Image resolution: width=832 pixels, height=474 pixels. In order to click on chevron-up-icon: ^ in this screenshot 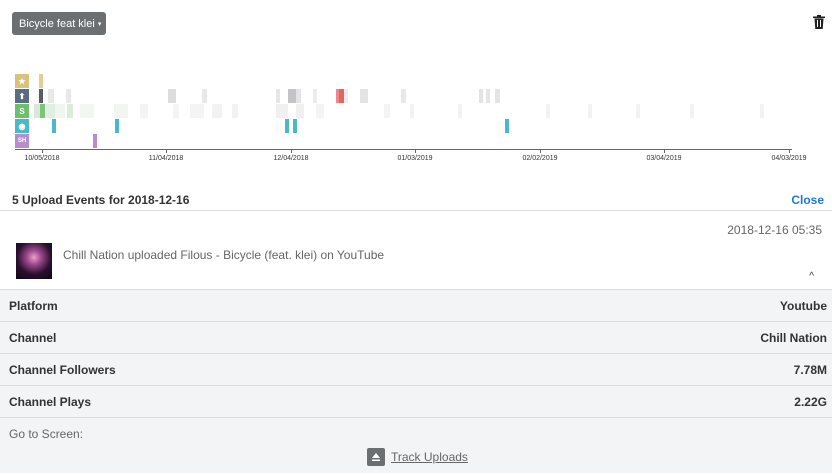, I will do `click(811, 276)`.